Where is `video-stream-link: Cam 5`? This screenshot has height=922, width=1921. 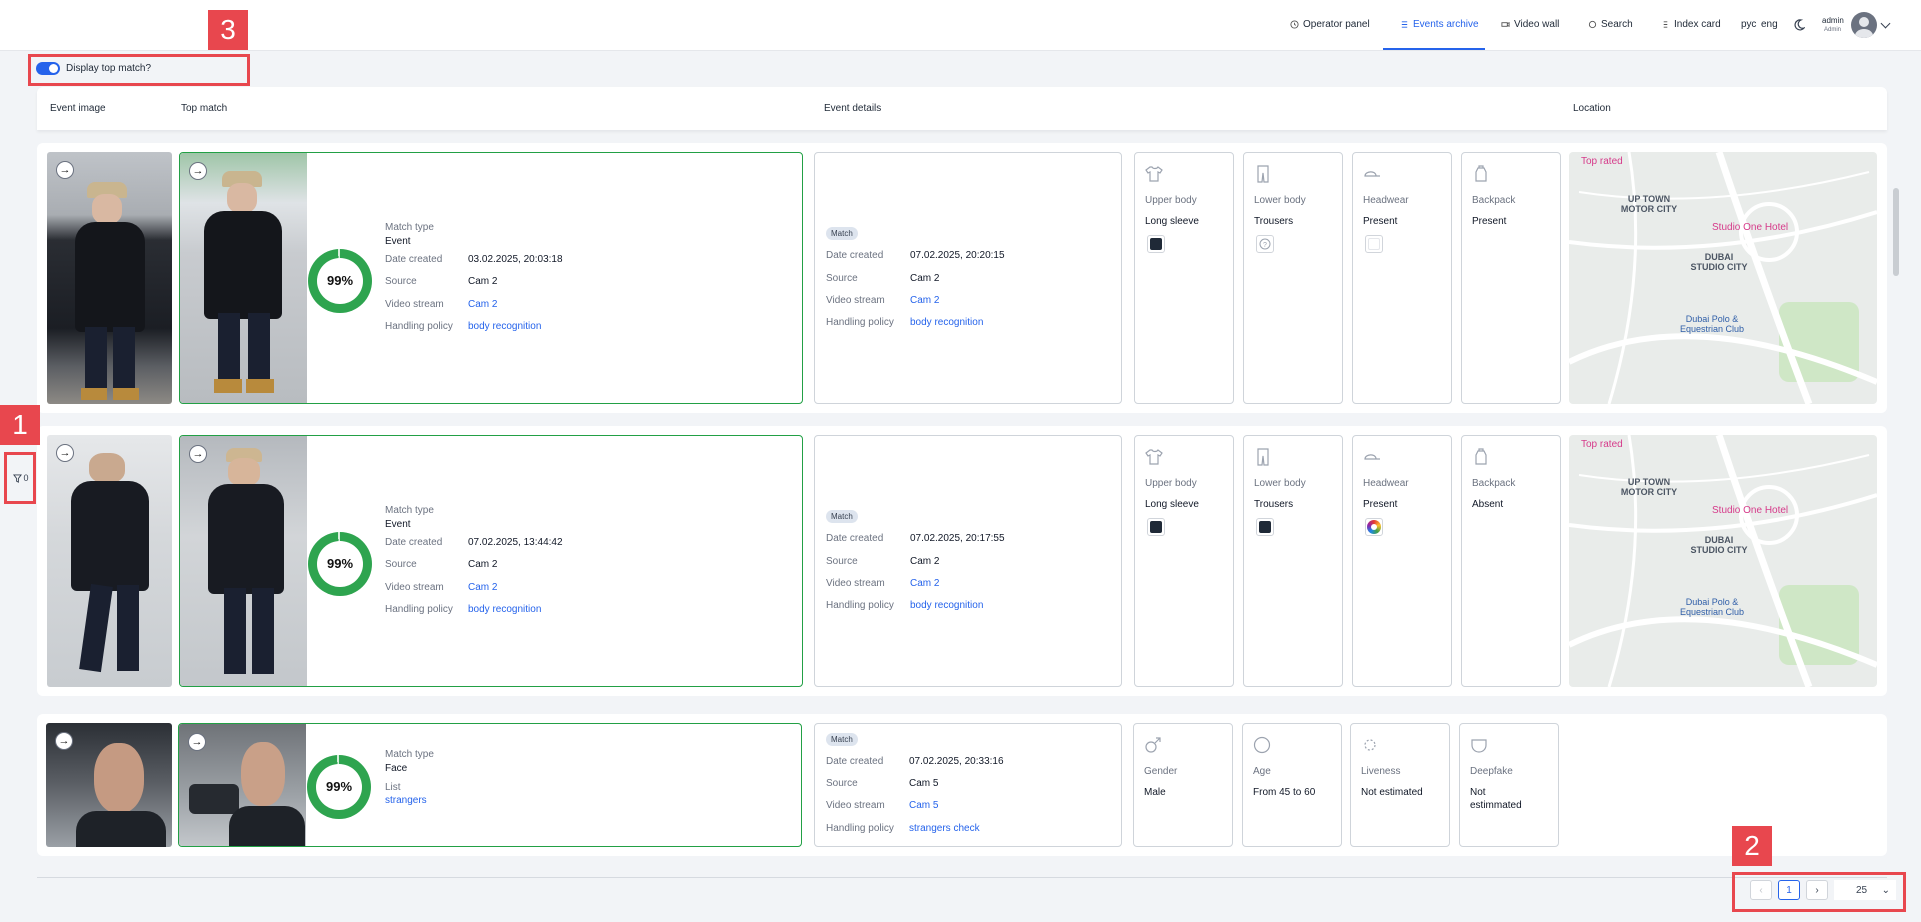
video-stream-link: Cam 5 is located at coordinates (923, 805).